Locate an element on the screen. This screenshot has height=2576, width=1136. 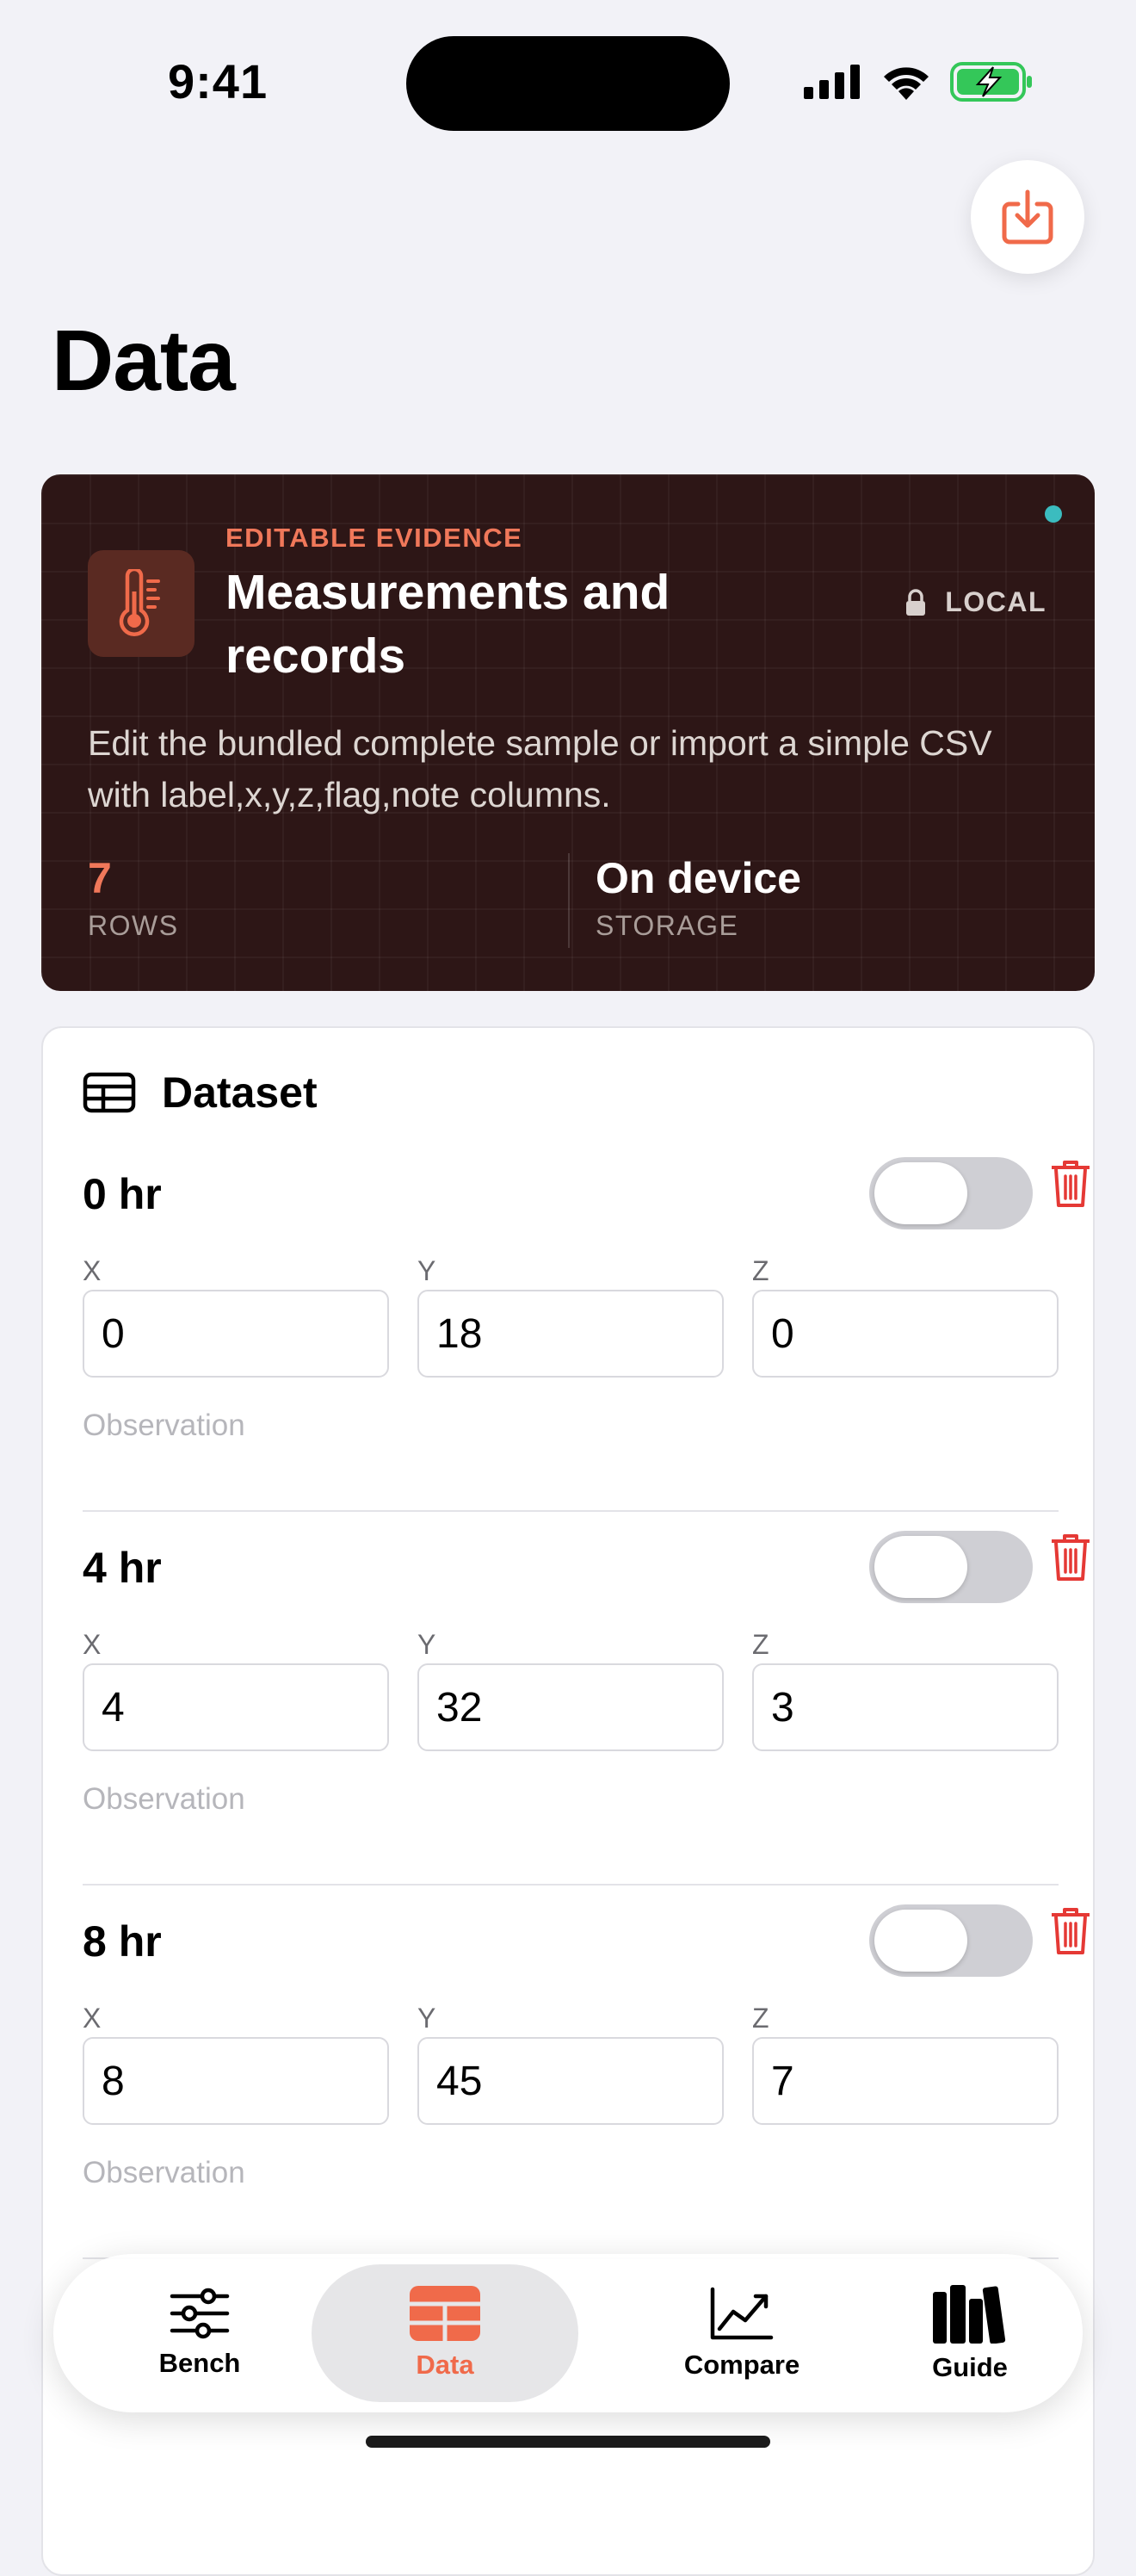
tab-bar: Bench Data Compare Guide is located at coordinates (568, 2333).